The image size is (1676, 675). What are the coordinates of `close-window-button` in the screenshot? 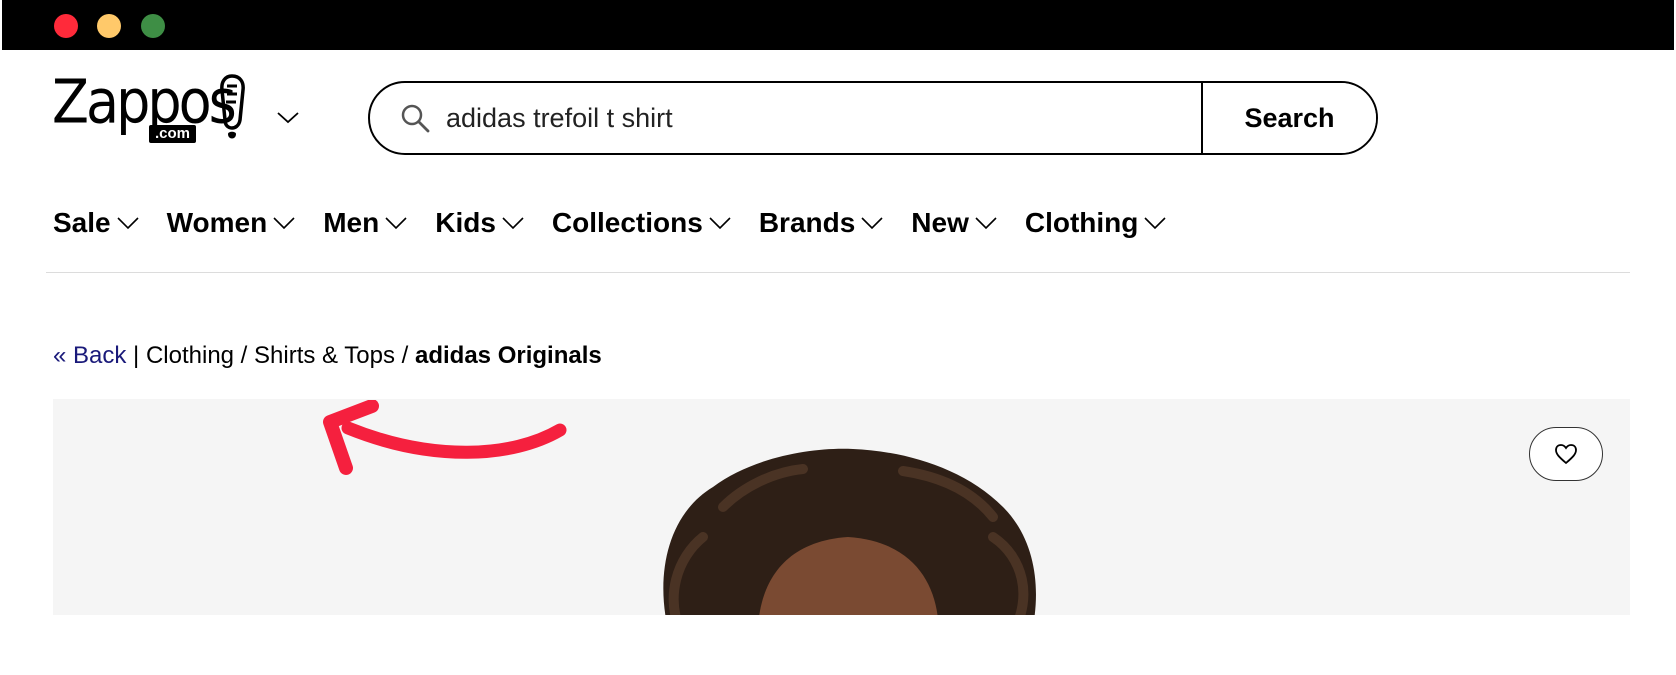 It's located at (66, 26).